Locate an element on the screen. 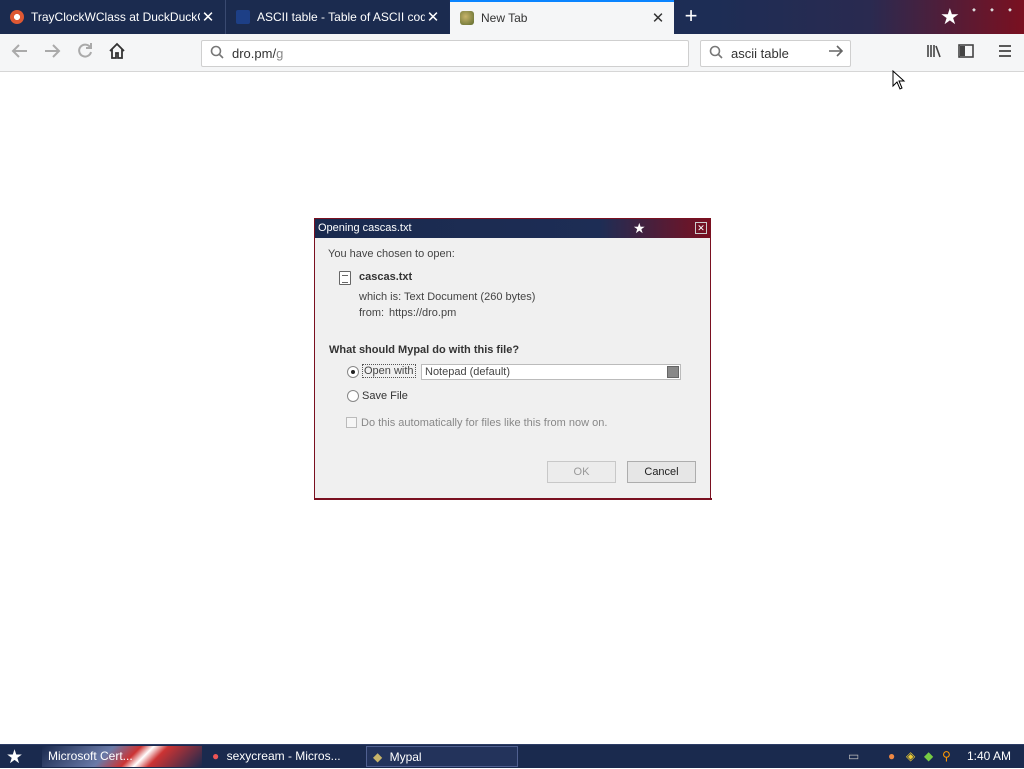 This screenshot has width=1024, height=769. save-file-radio is located at coordinates (353, 396).